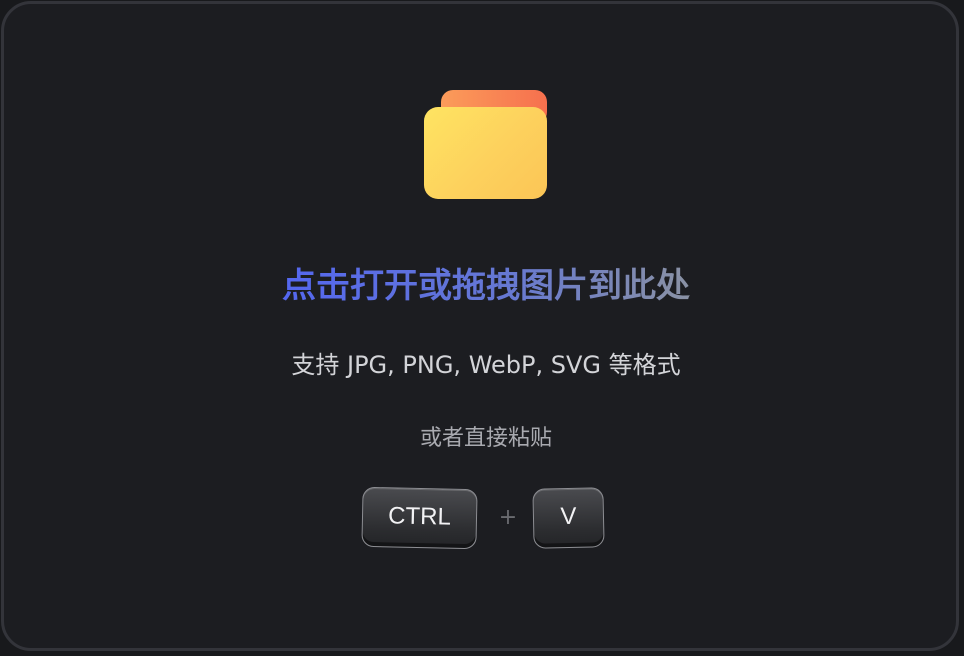  I want to click on supported-formats-text: 支持 JPG, PNG, WebP, SVG 等格式, so click(486, 365).